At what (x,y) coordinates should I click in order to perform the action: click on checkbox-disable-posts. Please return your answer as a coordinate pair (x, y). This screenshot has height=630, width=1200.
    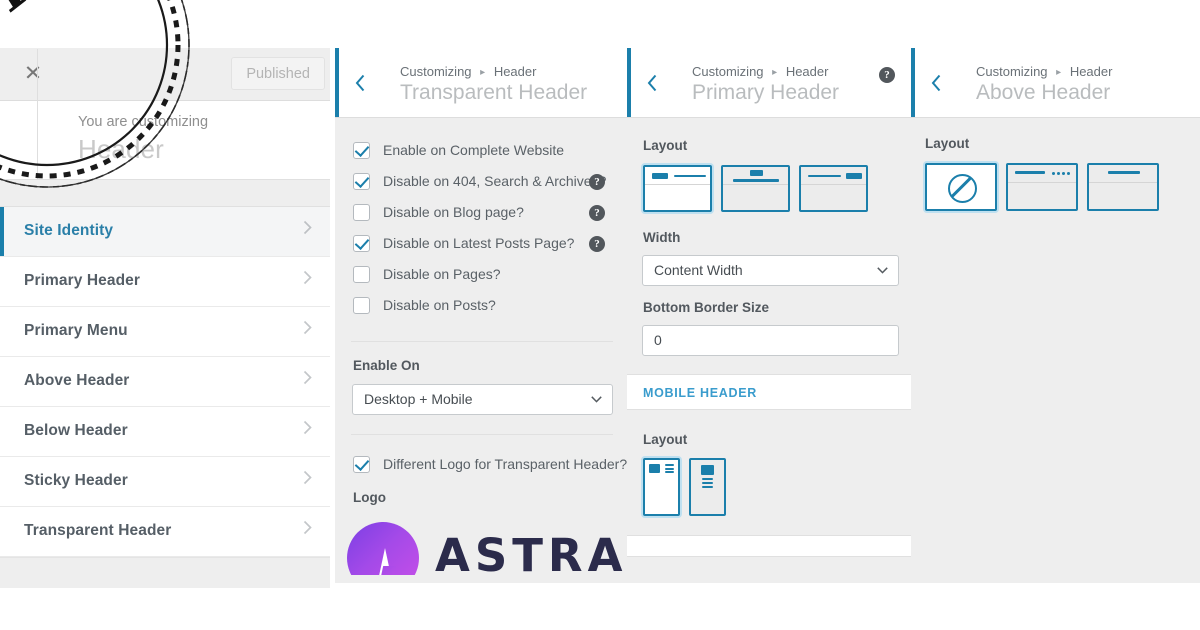
    Looking at the image, I should click on (361, 305).